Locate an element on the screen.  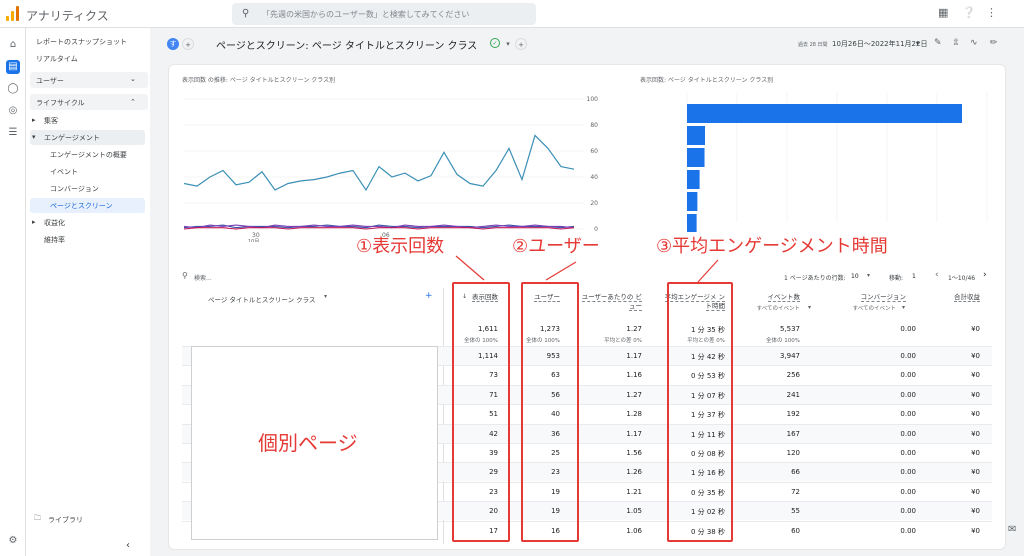
cell-views-per-user: 1.16 is located at coordinates (634, 375).